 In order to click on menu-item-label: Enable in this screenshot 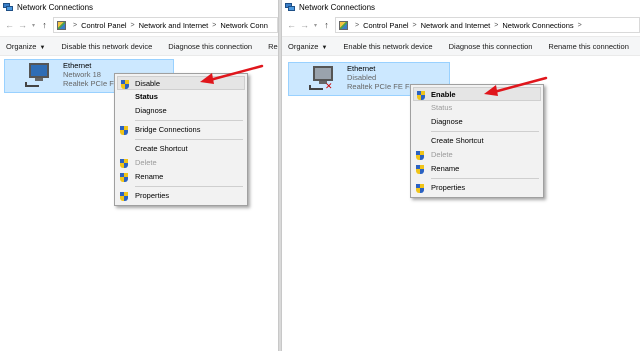, I will do `click(443, 94)`.